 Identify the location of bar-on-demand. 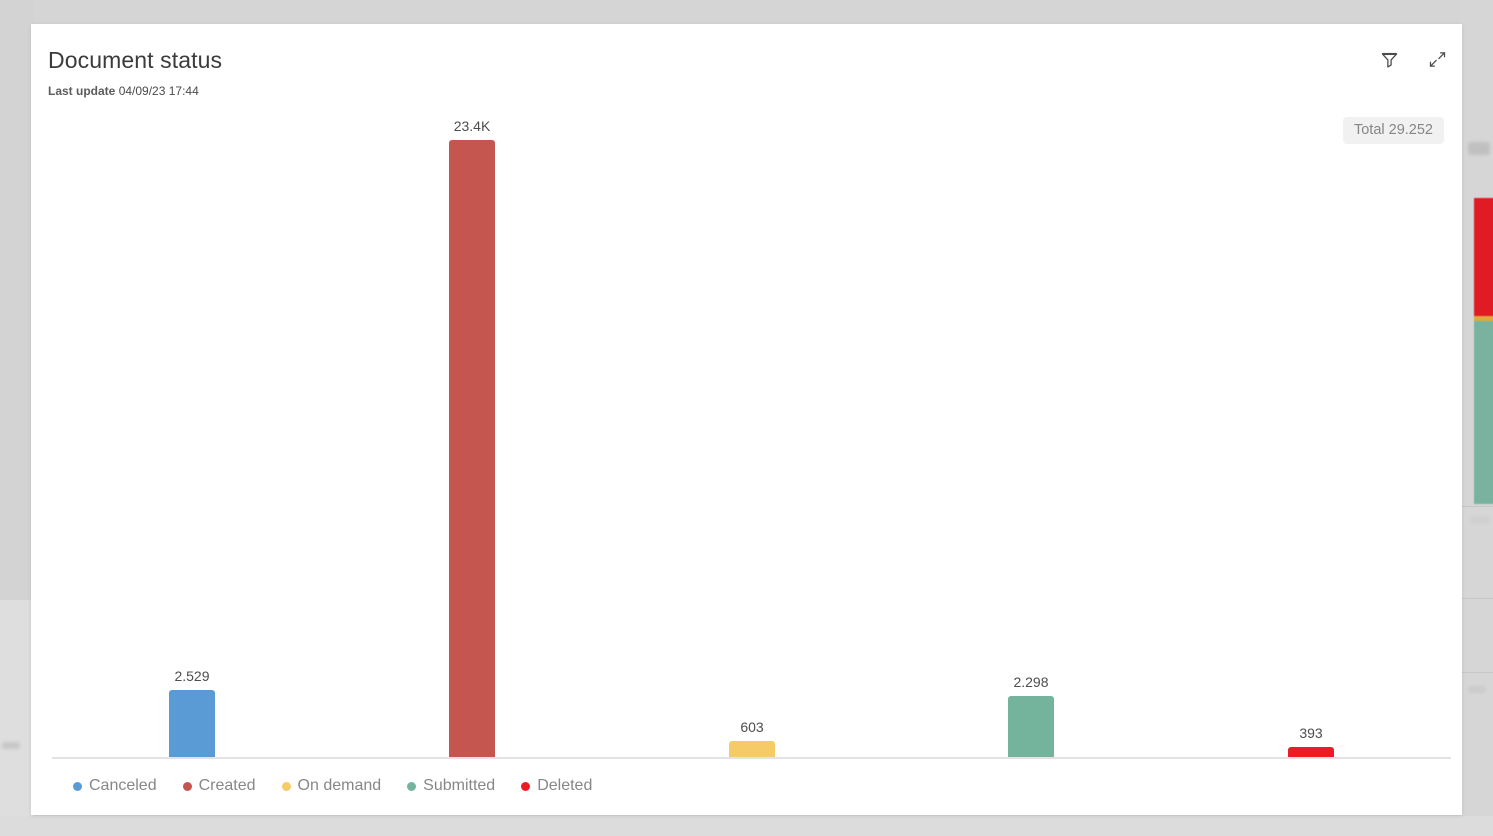
(752, 749).